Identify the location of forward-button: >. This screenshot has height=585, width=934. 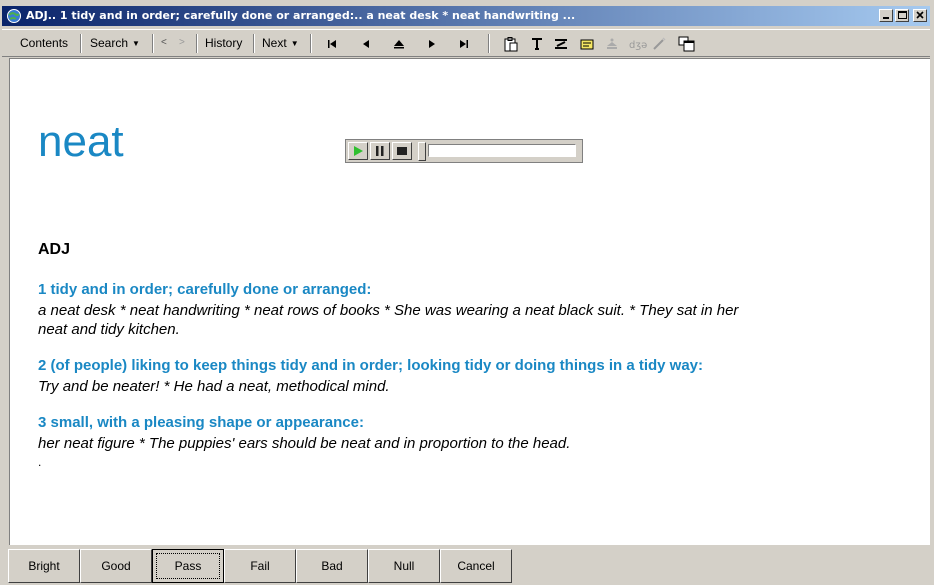
(182, 43).